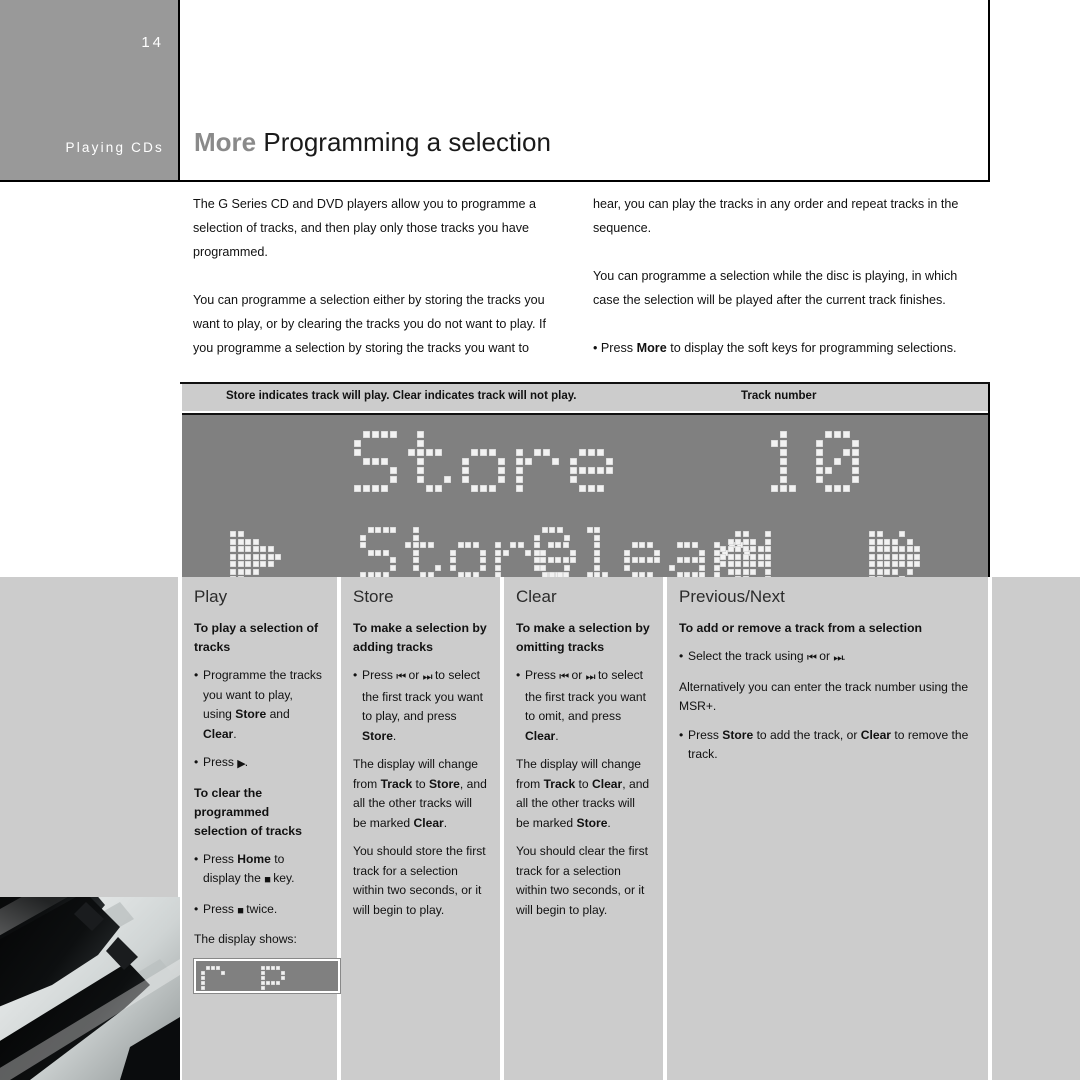 The width and height of the screenshot is (1080, 1080). What do you see at coordinates (583, 637) in the screenshot?
I see `column-subheading: To make a selection by omitting tracks` at bounding box center [583, 637].